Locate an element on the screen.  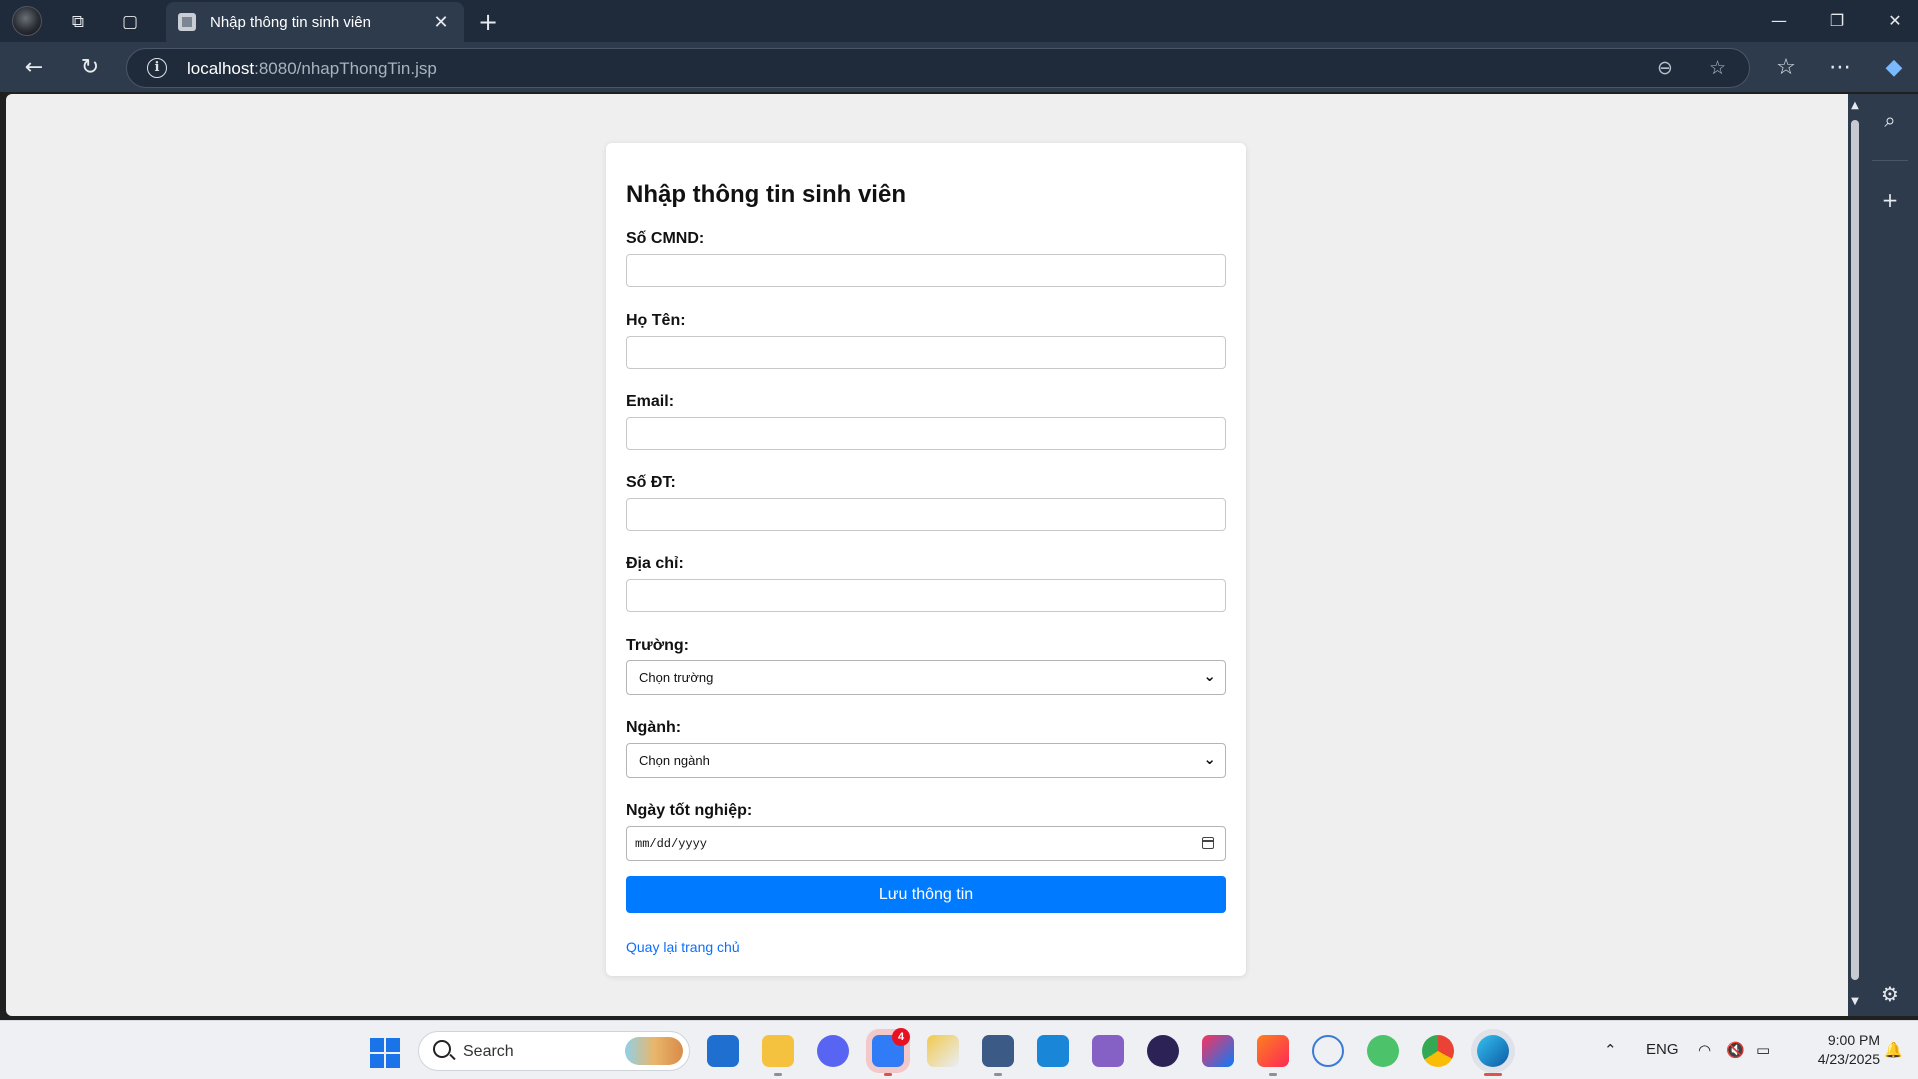
phone-input is located at coordinates (926, 514).